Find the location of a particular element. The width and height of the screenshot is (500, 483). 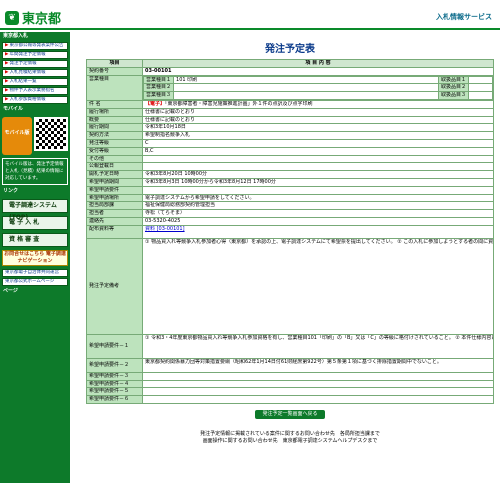

footer-line: 発注予定情報に掲載されている案件に関するお問い合わせ先 各局所担当課まで is located at coordinates (290, 433).